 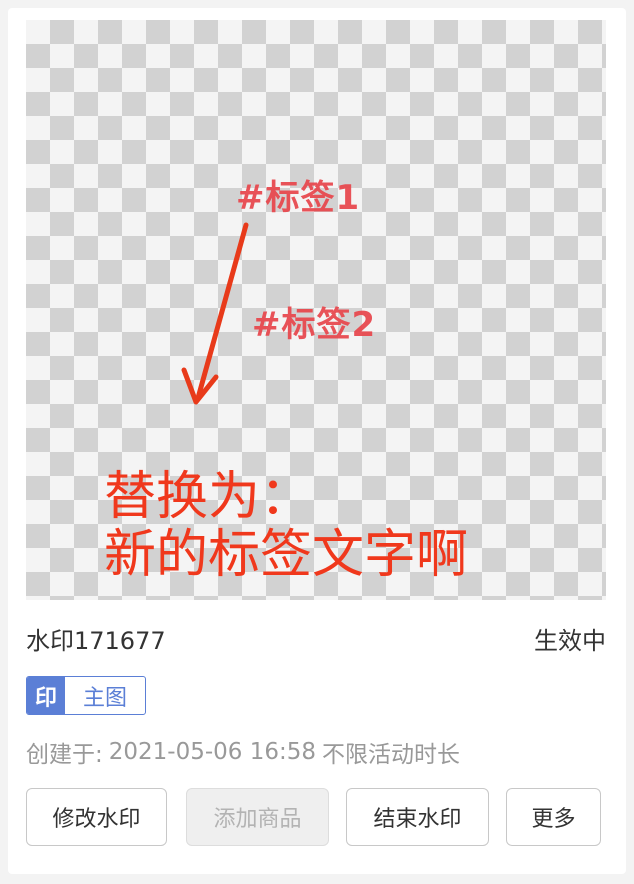 I want to click on preview-replace-line-2: 新的标签文字啊, so click(x=286, y=555).